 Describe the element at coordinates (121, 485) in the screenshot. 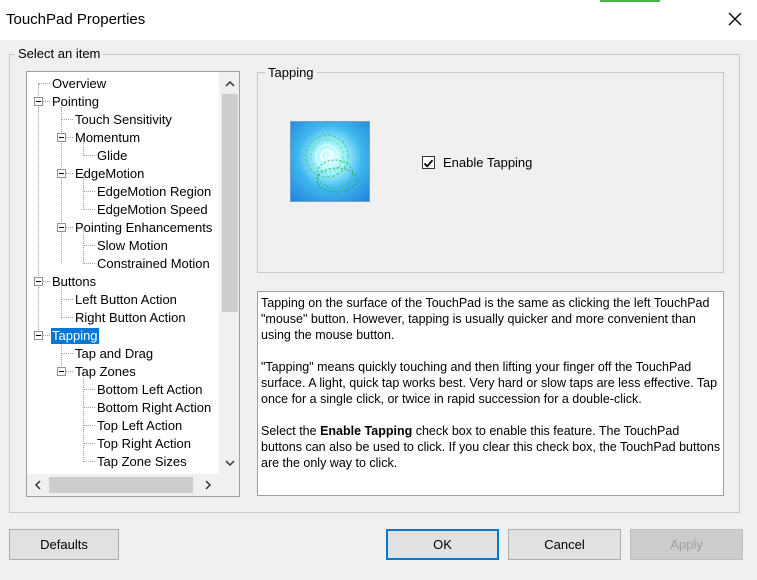

I see `tree-horizontal-scroll-thumb` at that location.